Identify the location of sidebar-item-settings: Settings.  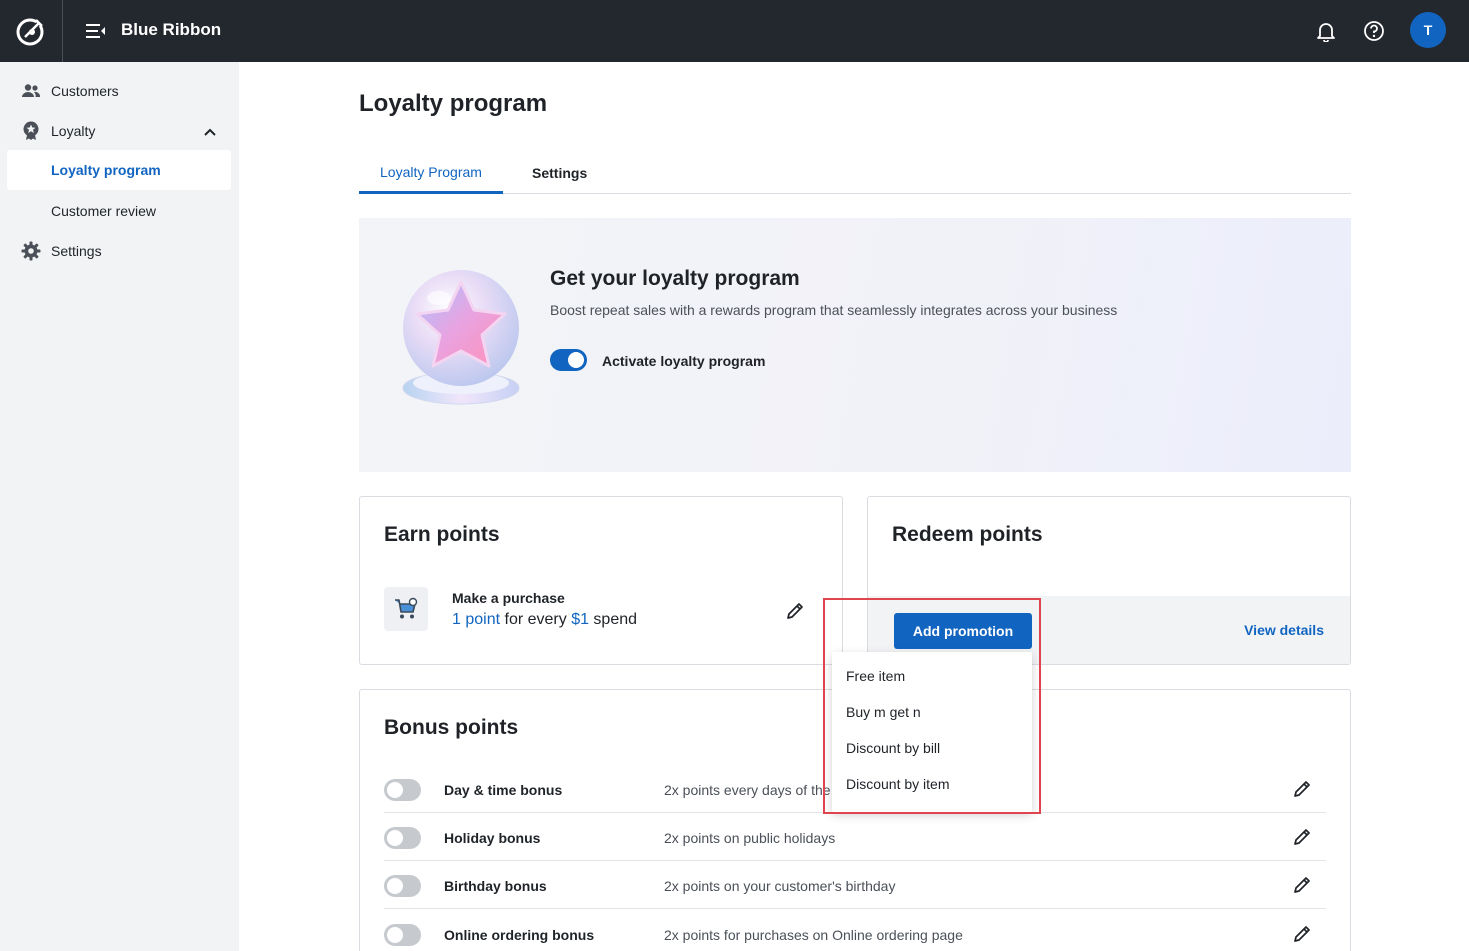
(119, 251).